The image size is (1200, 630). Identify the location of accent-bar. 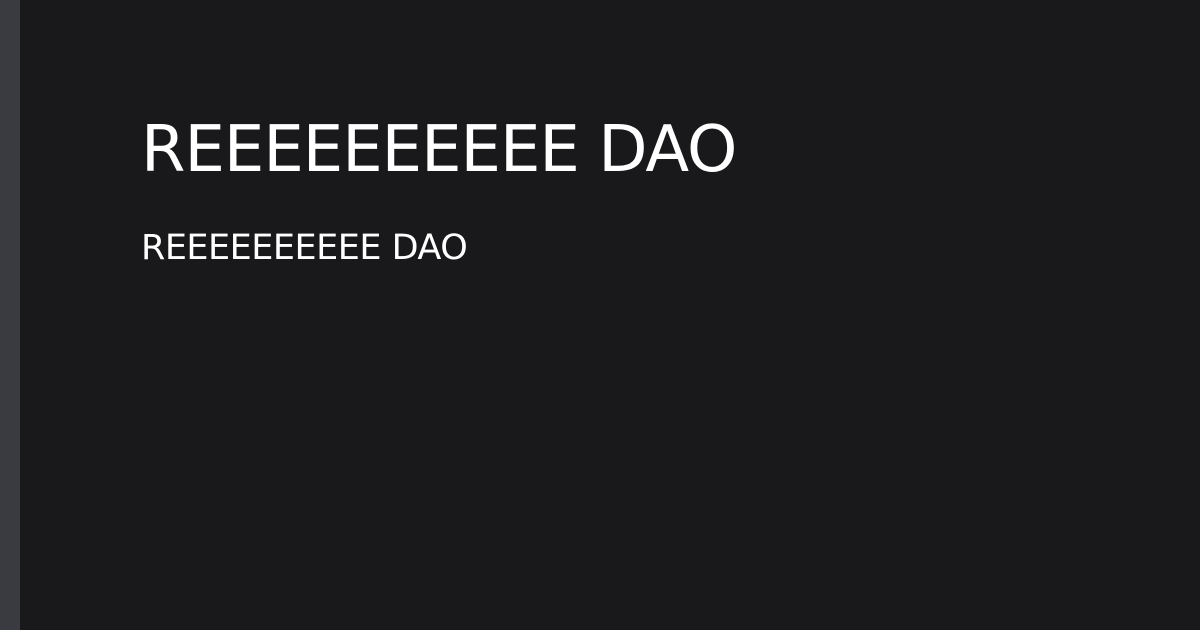
(10, 315).